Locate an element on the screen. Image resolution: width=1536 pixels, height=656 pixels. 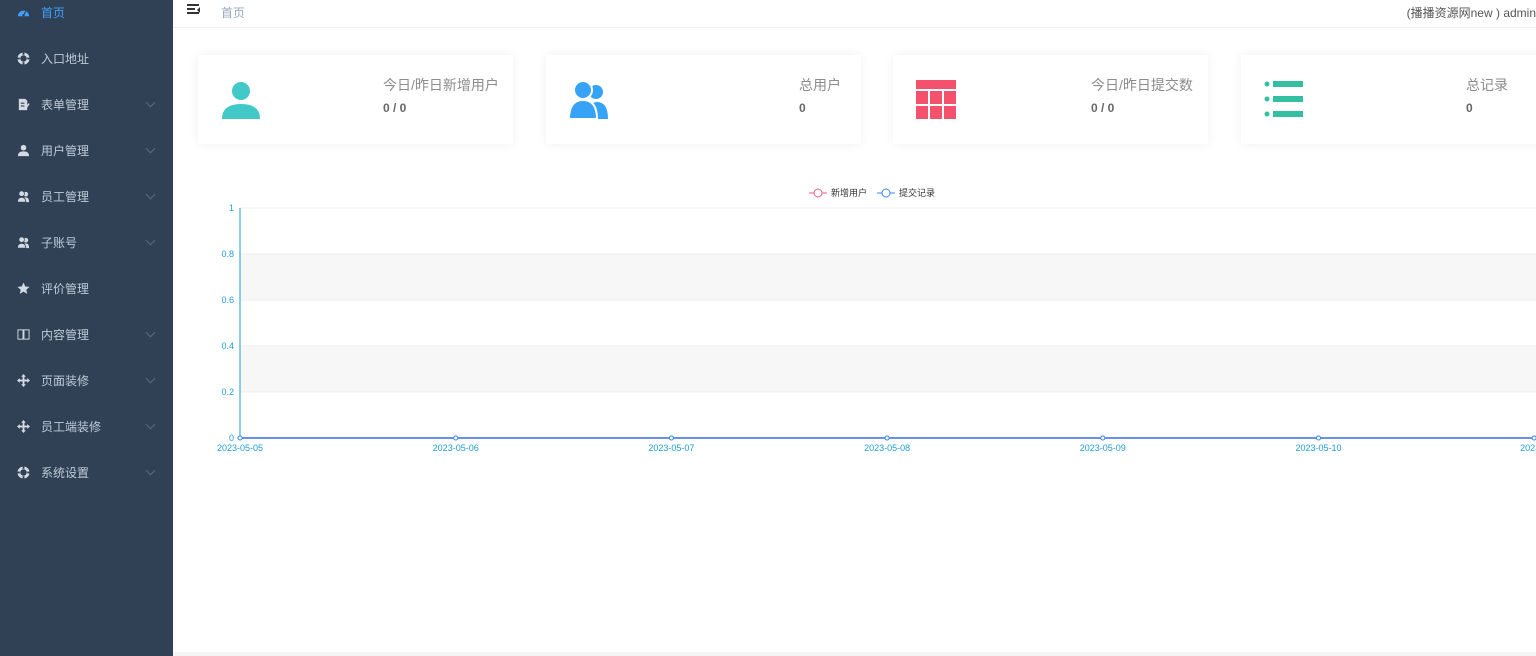
x-tick-label: 2023-0 is located at coordinates (1528, 448).